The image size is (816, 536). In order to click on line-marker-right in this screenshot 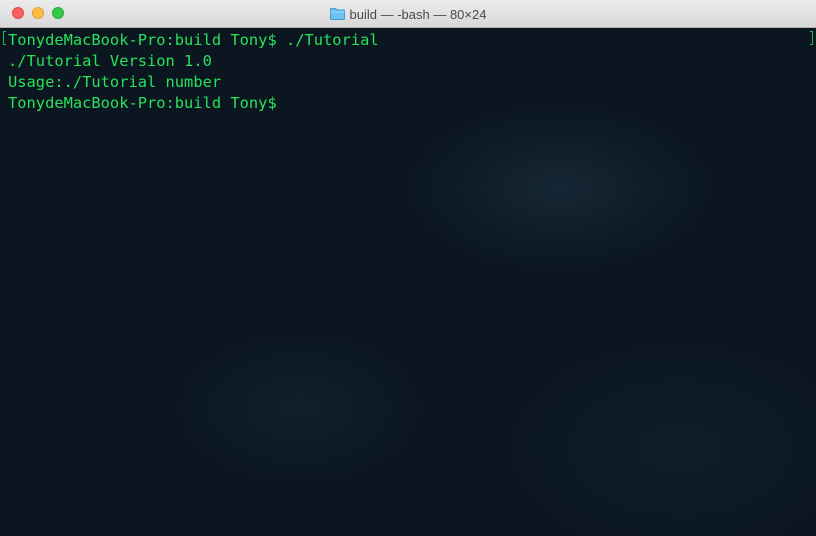, I will do `click(811, 38)`.